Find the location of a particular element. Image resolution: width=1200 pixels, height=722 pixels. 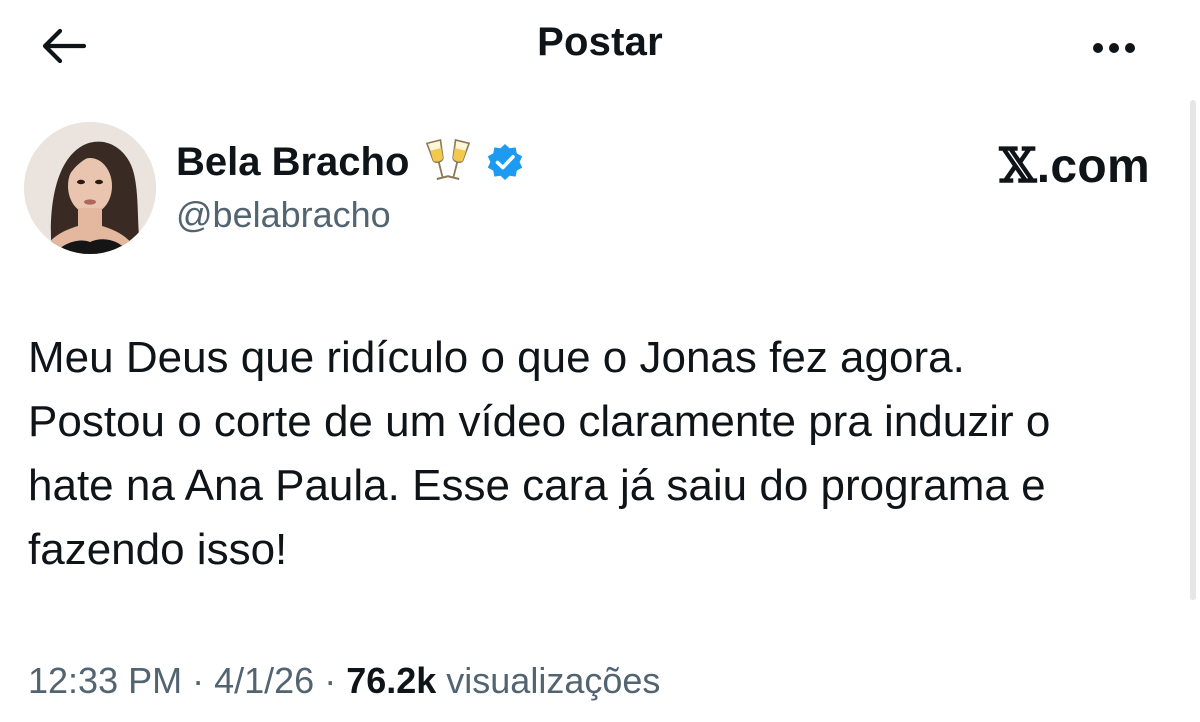

page-title: Postar is located at coordinates (600, 42).